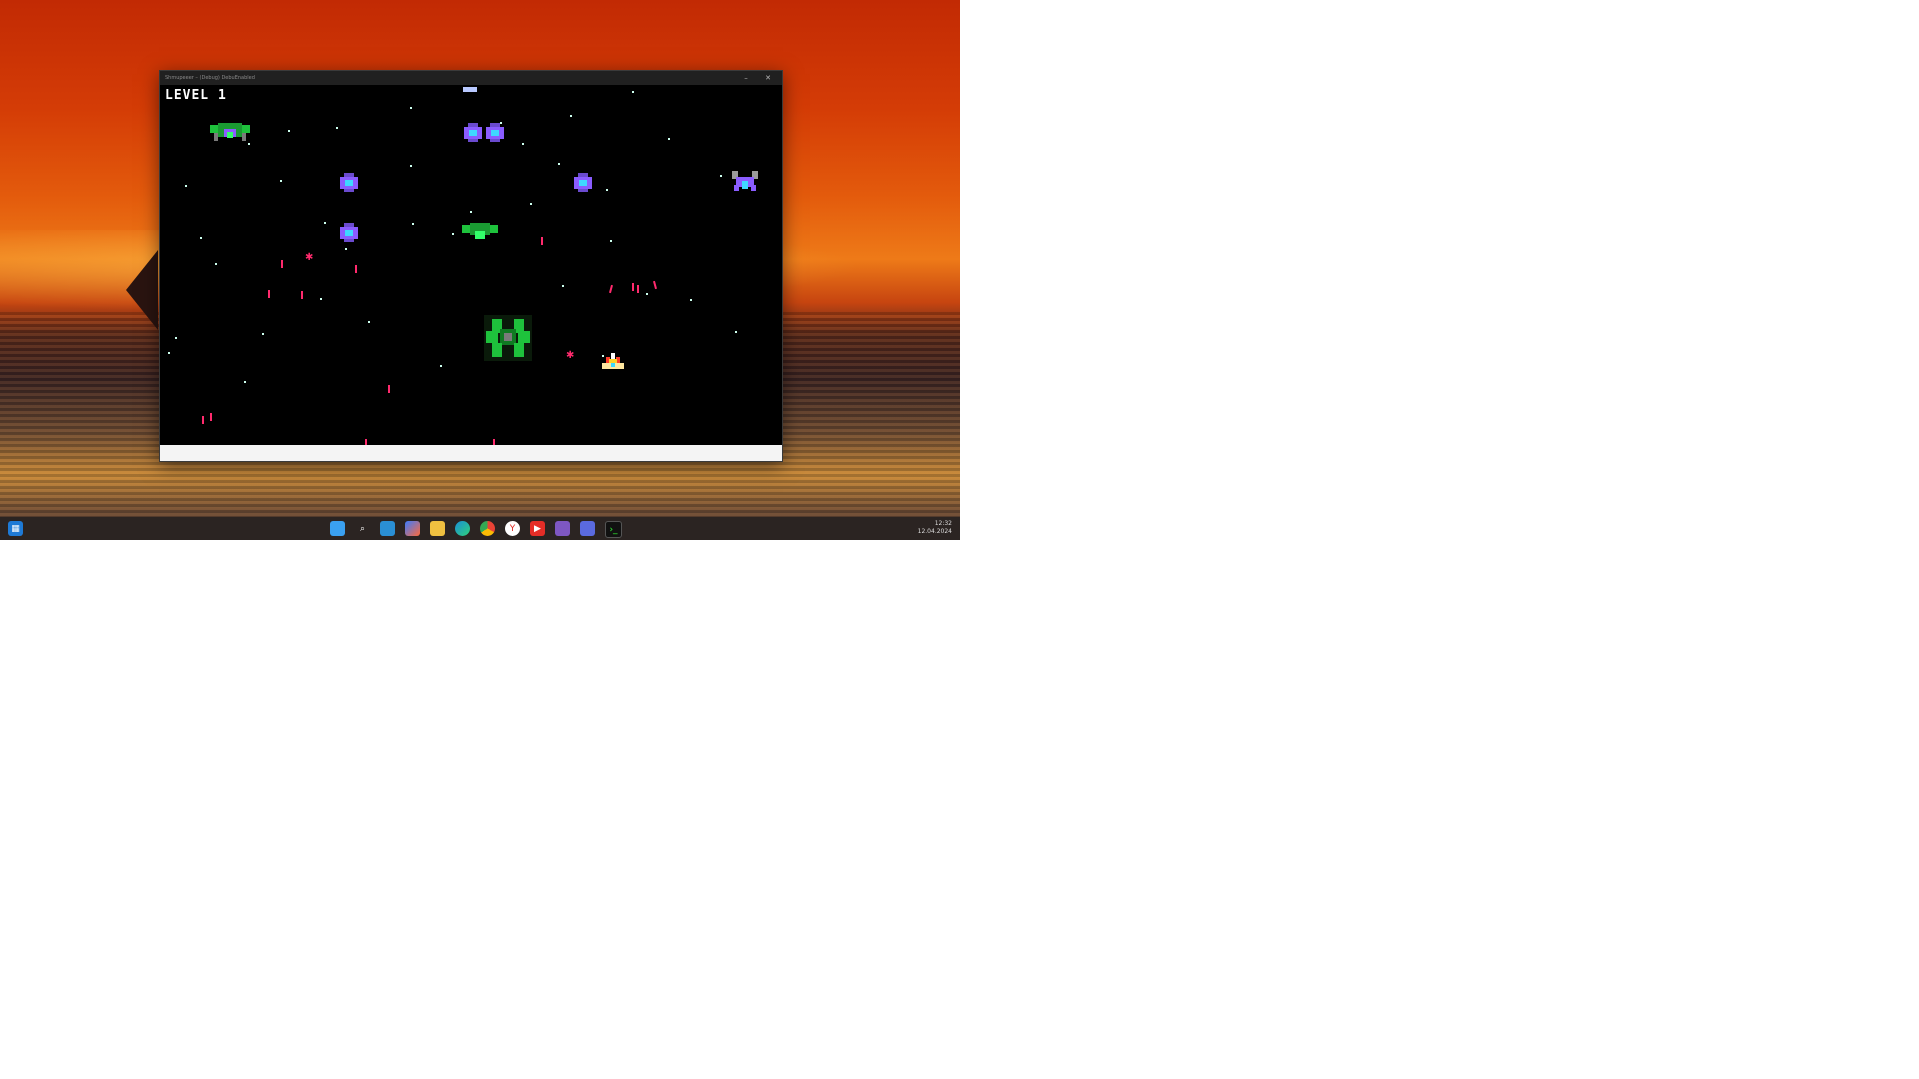 This screenshot has width=1919, height=1079. I want to click on search-icon: ⌕, so click(362, 528).